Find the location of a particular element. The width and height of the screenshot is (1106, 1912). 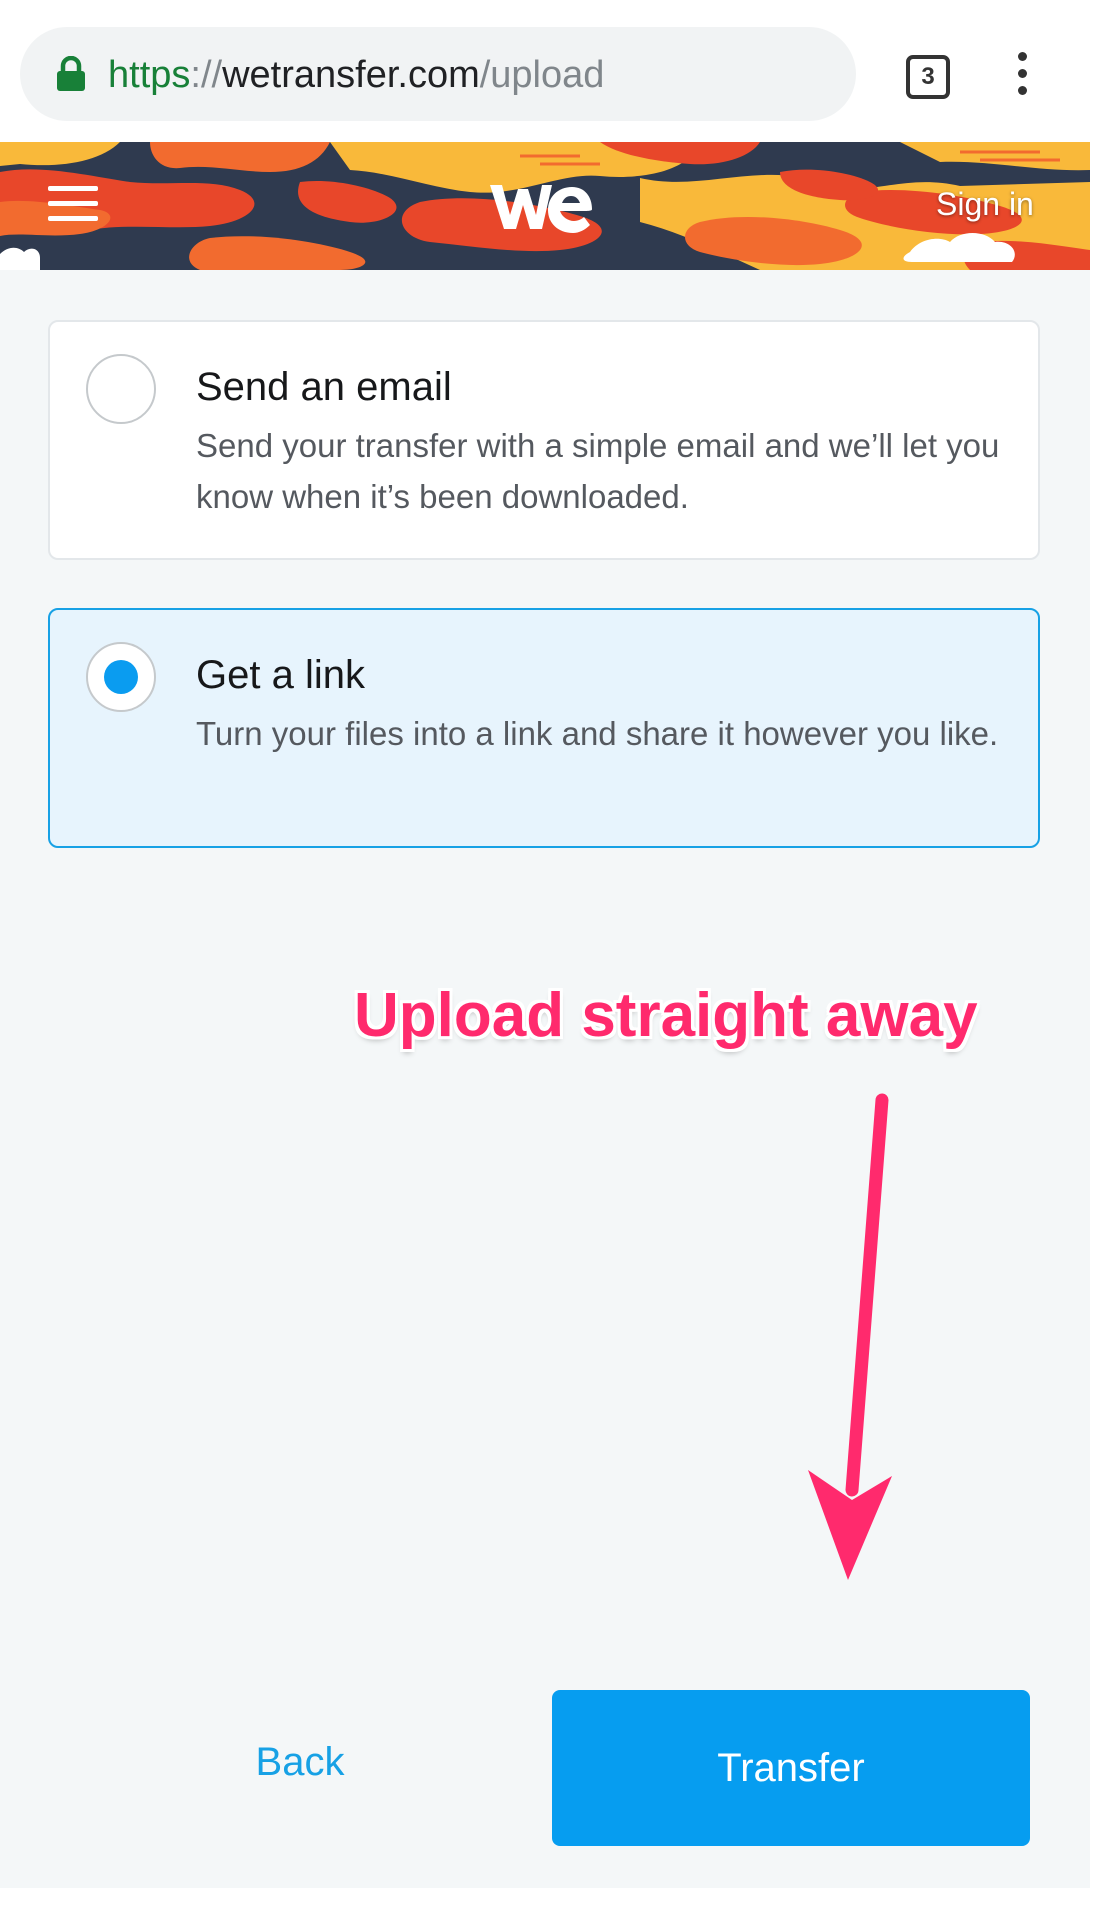

annotation-arrow-icon is located at coordinates (850, 1336).